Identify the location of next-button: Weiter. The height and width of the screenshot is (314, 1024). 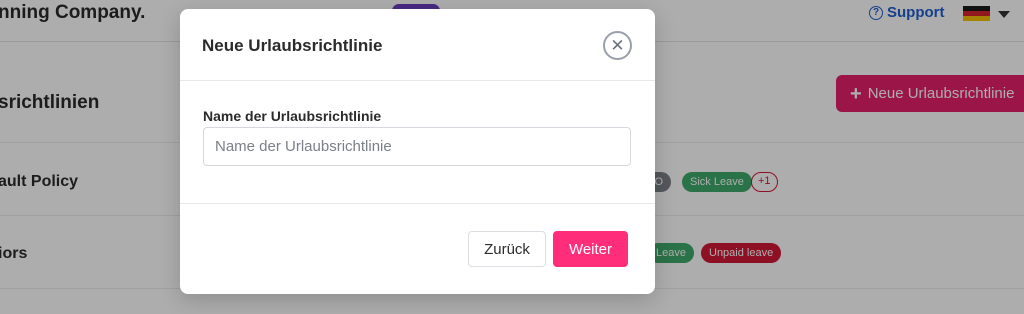
(590, 249).